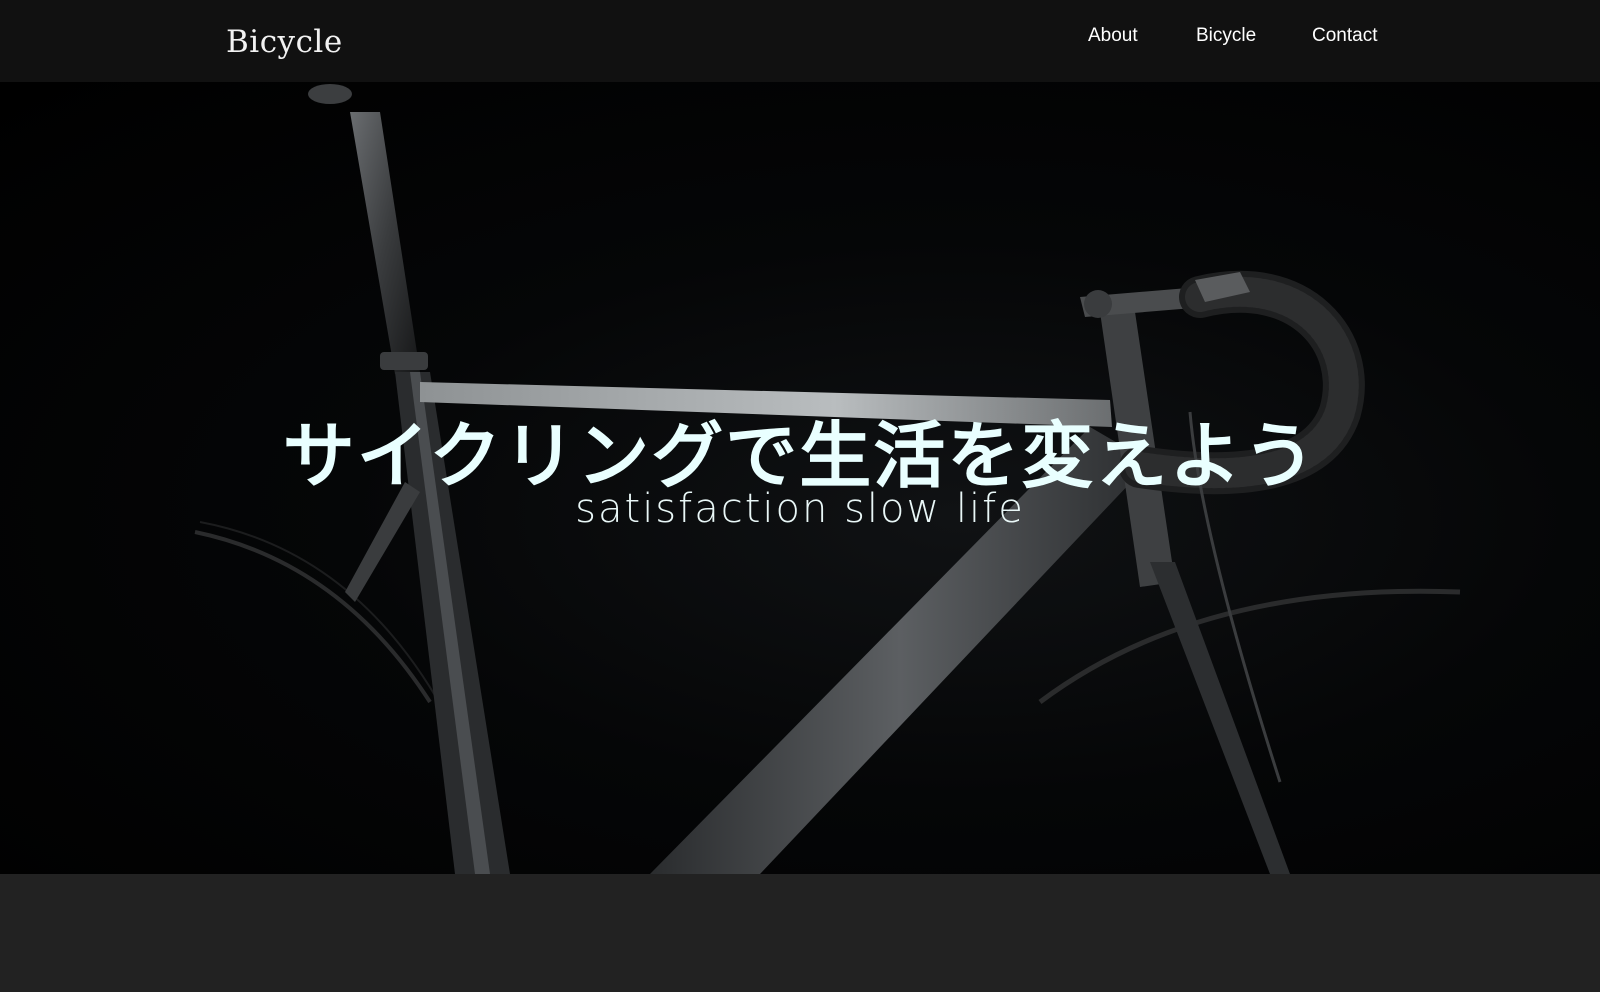 The height and width of the screenshot is (992, 1600). What do you see at coordinates (1128, 36) in the screenshot?
I see `nav-link-about: About` at bounding box center [1128, 36].